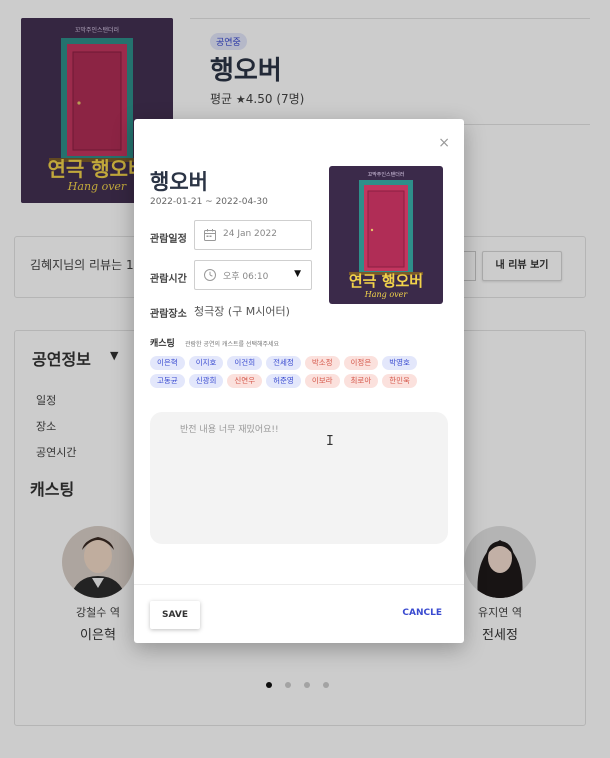 The image size is (610, 758). Describe the element at coordinates (386, 281) in the screenshot. I see `poster-main-text: 연극 행오버` at that location.